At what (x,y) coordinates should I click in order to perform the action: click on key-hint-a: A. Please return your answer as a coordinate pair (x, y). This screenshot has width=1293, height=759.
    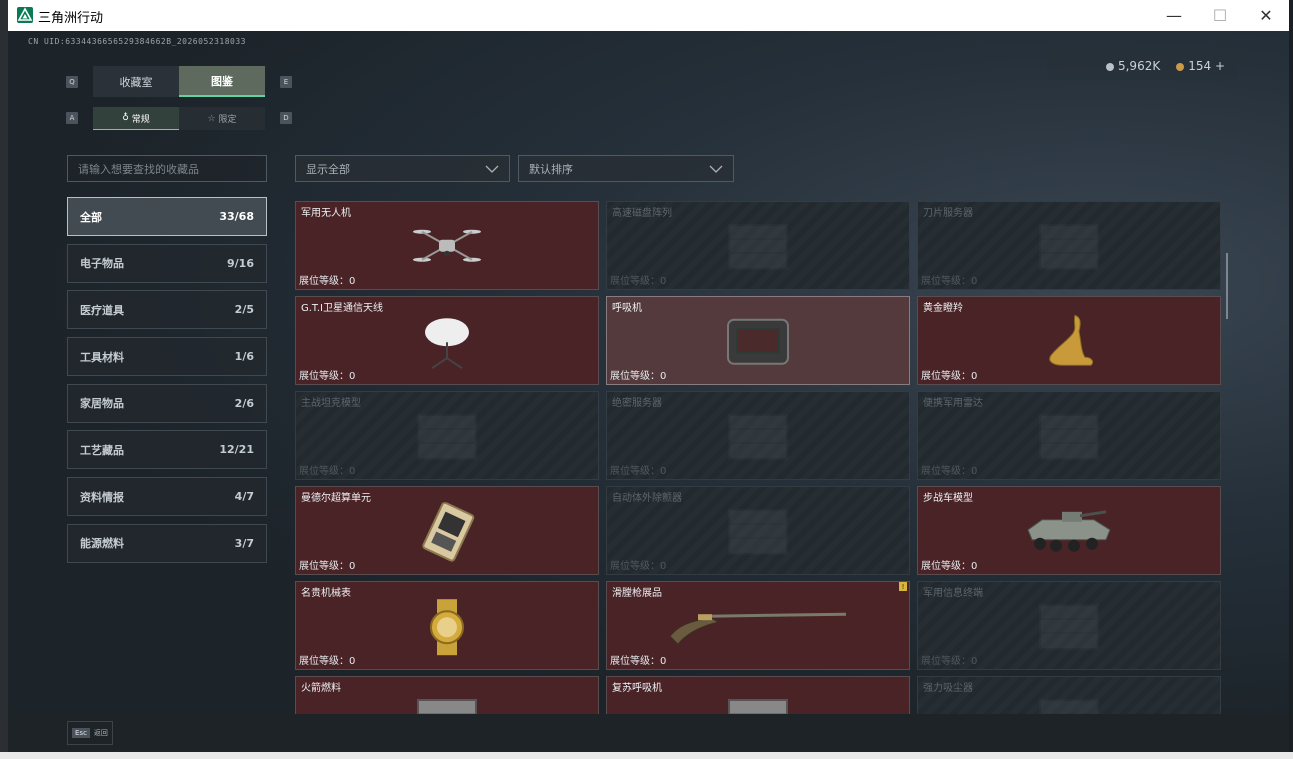
    Looking at the image, I should click on (72, 118).